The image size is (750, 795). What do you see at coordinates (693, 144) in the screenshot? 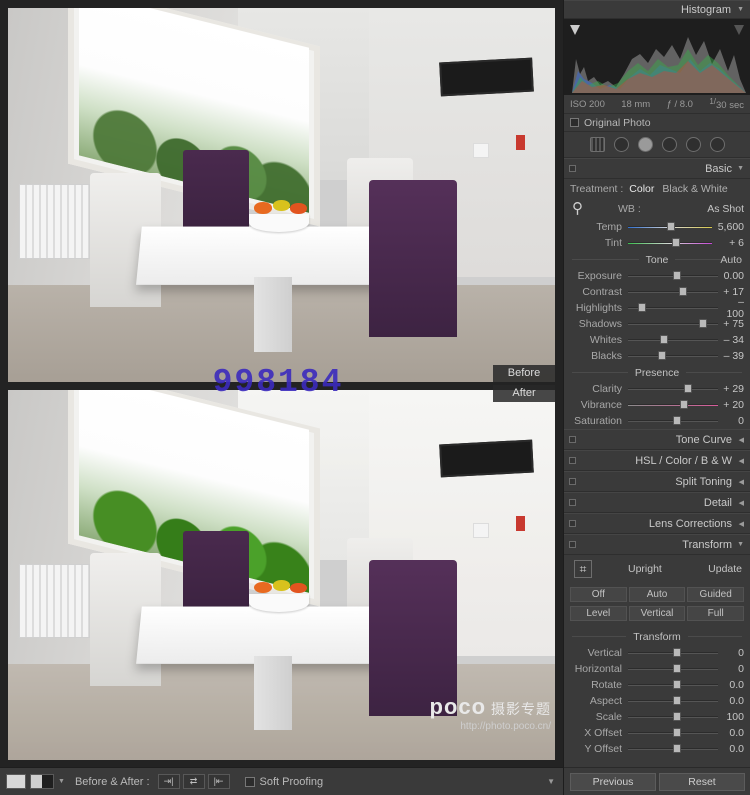
I see `radial-filter-tool-icon` at bounding box center [693, 144].